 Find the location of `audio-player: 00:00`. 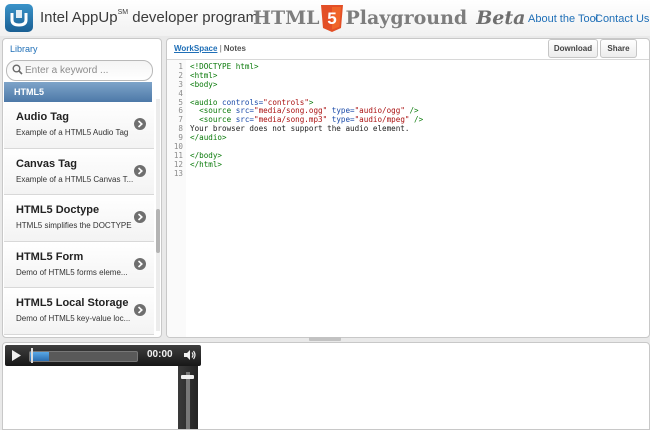

audio-player: 00:00 is located at coordinates (103, 355).